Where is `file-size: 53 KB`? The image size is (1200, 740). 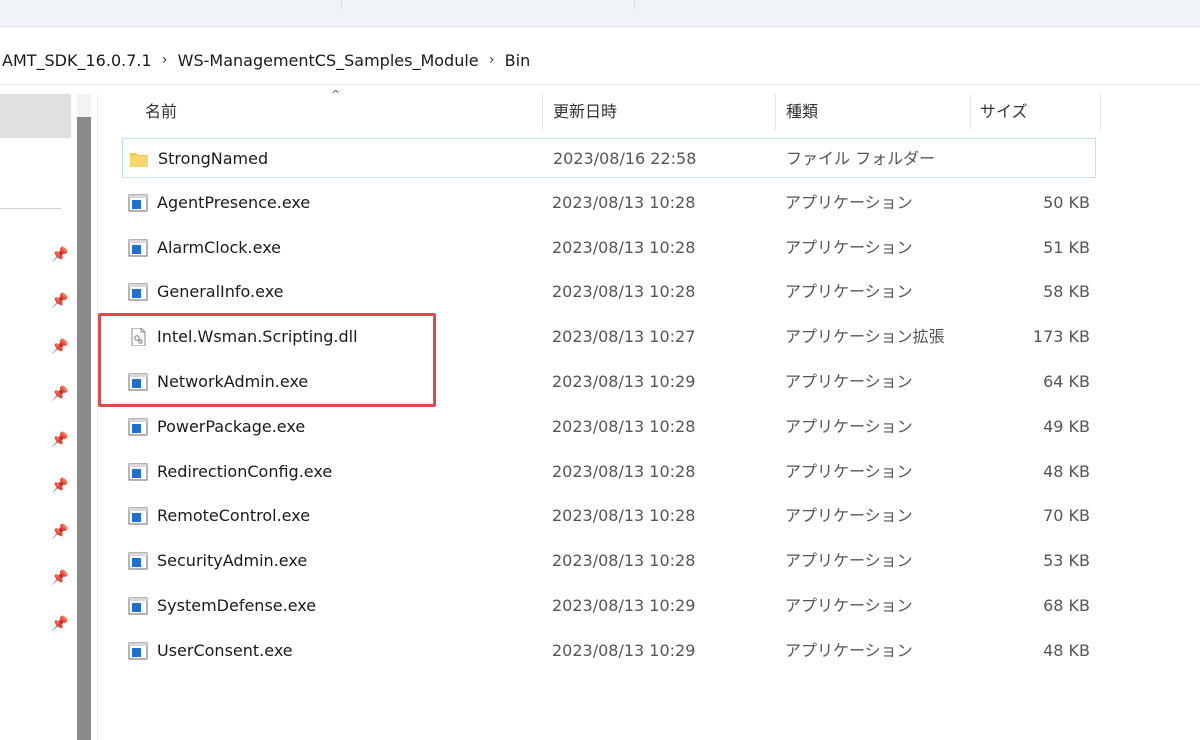
file-size: 53 KB is located at coordinates (1066, 561).